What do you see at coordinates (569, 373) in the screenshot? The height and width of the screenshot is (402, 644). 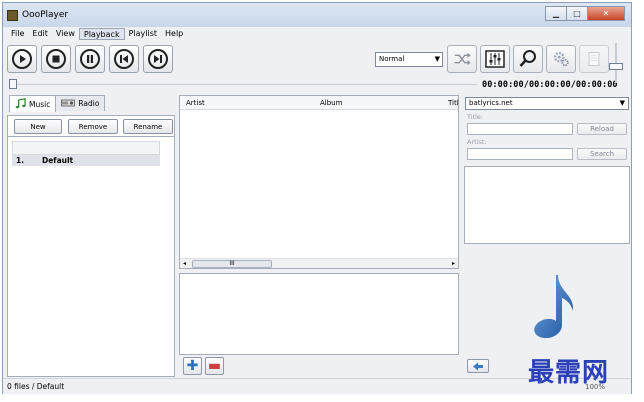 I see `watermark-logo: 最需网` at bounding box center [569, 373].